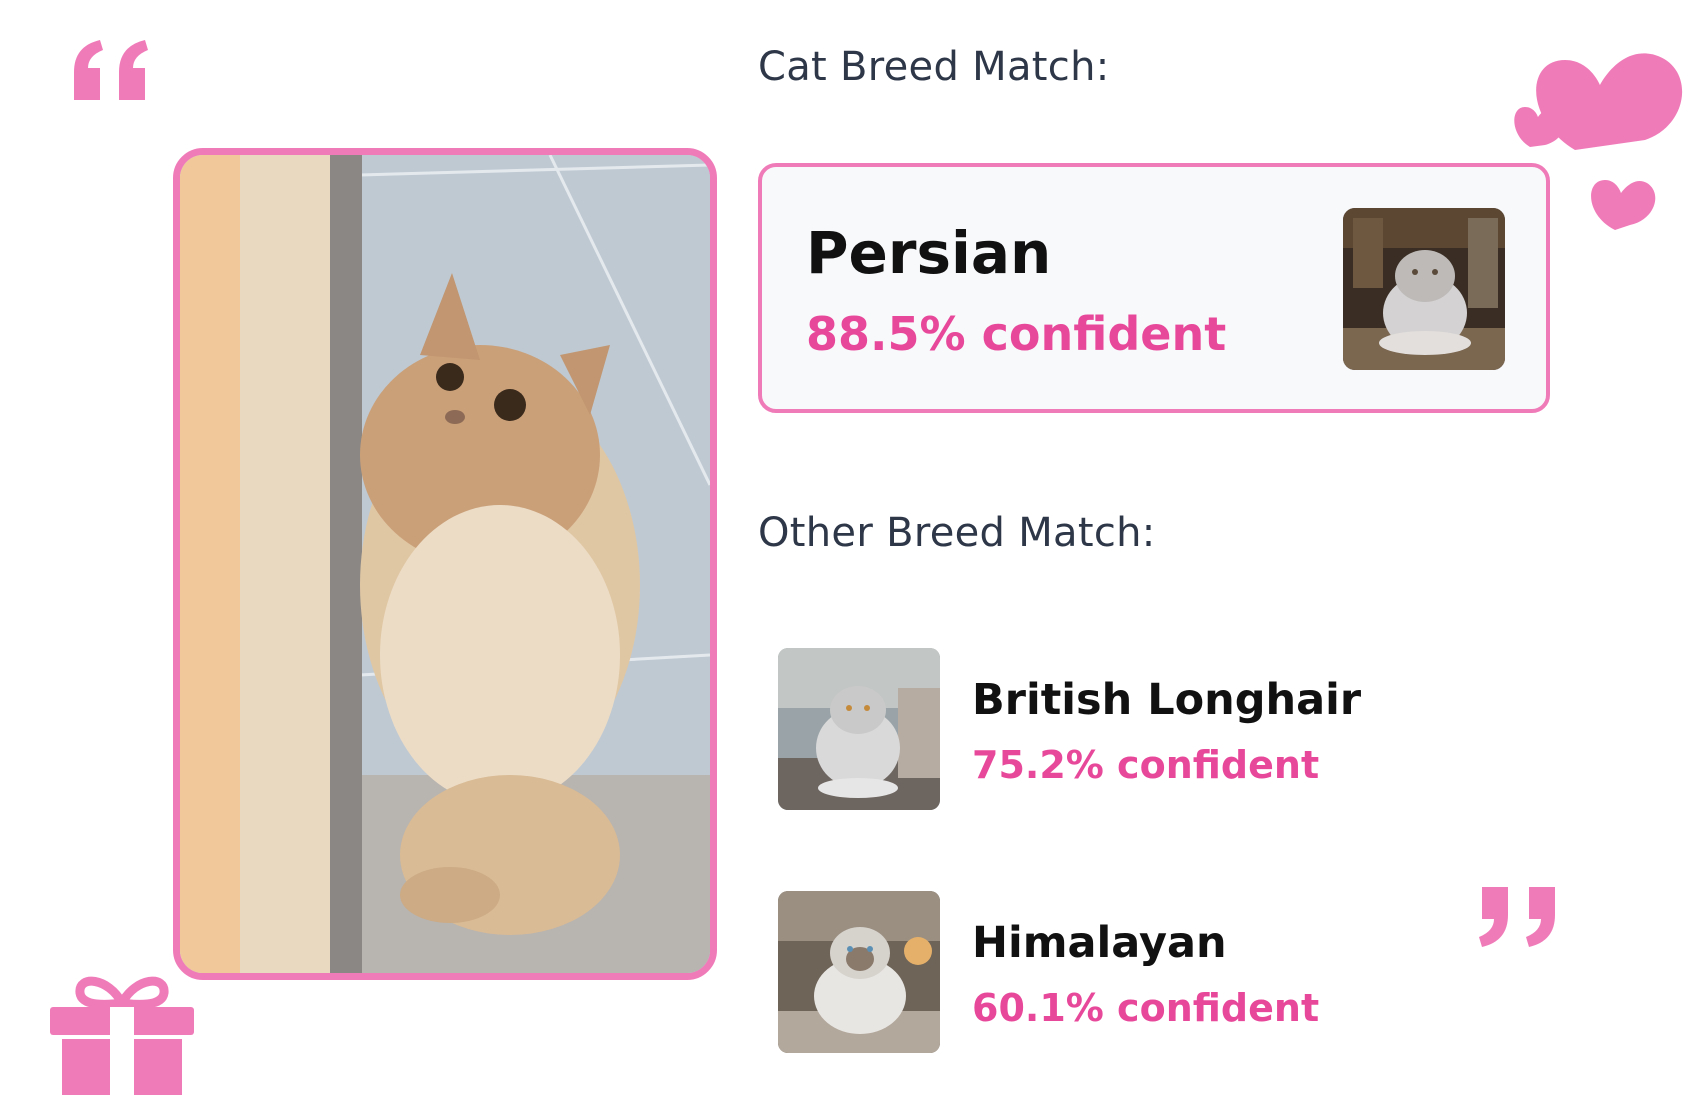  Describe the element at coordinates (1146, 765) in the screenshot. I see `other-match-confidence-british-longhair: 75.2% confident` at that location.